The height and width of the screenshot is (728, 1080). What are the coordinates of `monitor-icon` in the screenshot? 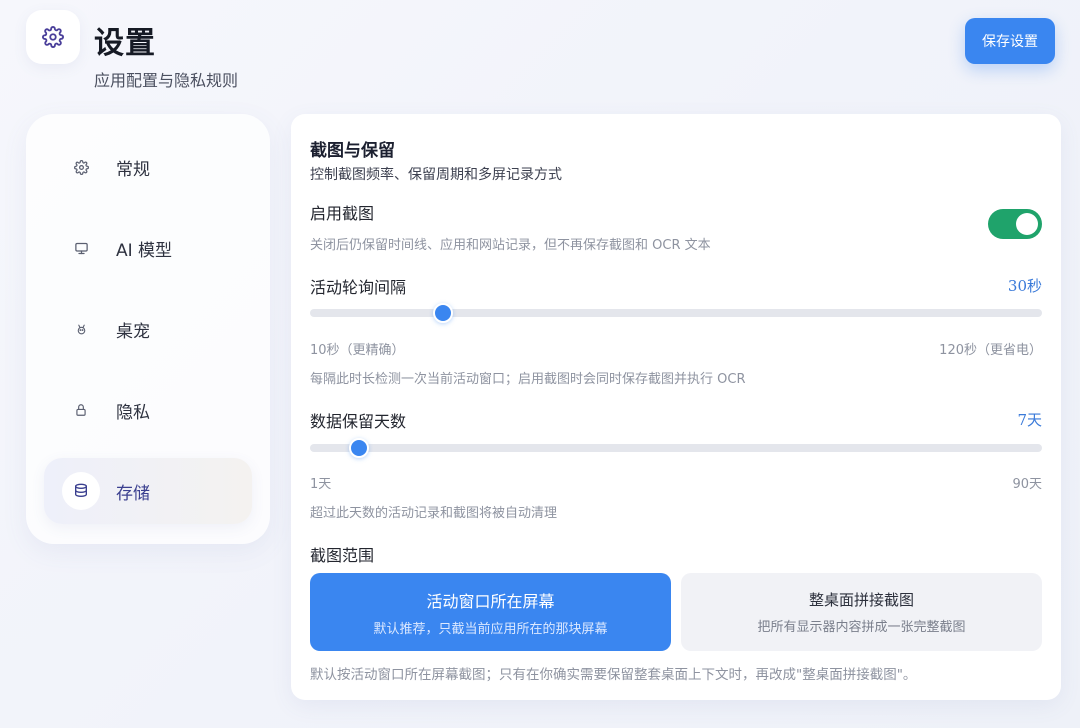 It's located at (81, 248).